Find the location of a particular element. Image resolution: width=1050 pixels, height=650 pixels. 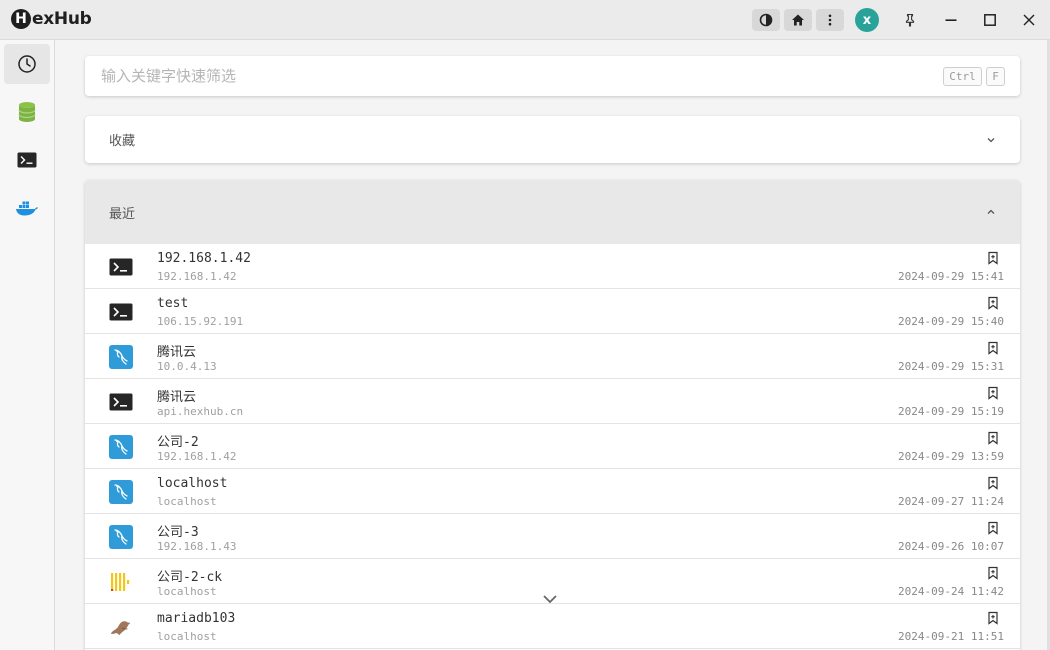

close-window-button is located at coordinates (1029, 20).